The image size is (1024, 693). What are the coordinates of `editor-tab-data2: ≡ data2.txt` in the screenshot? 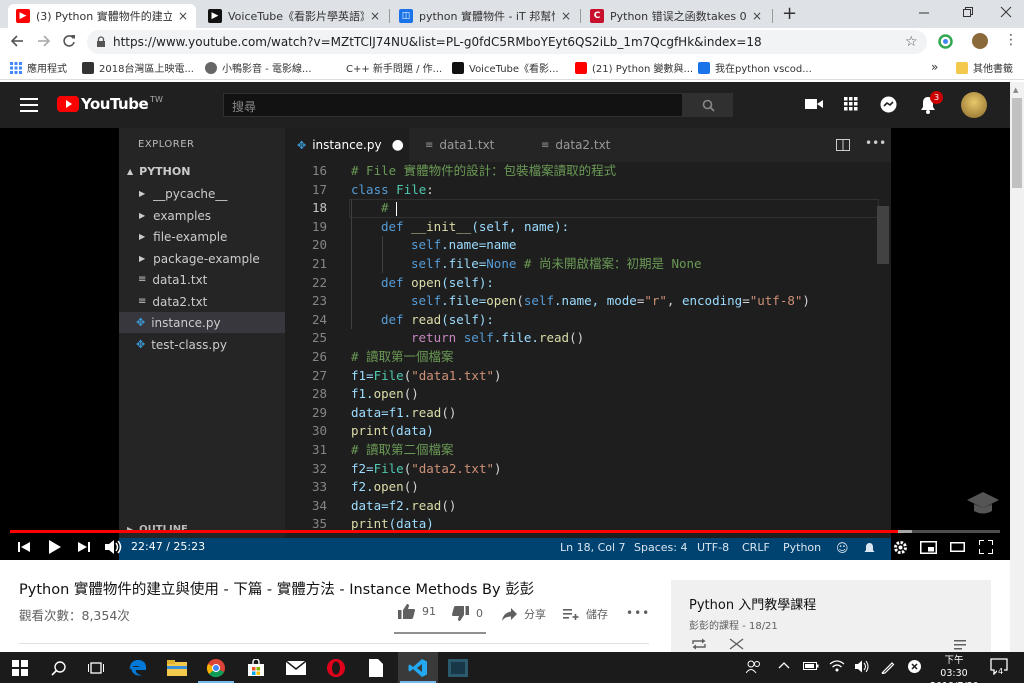 It's located at (584, 145).